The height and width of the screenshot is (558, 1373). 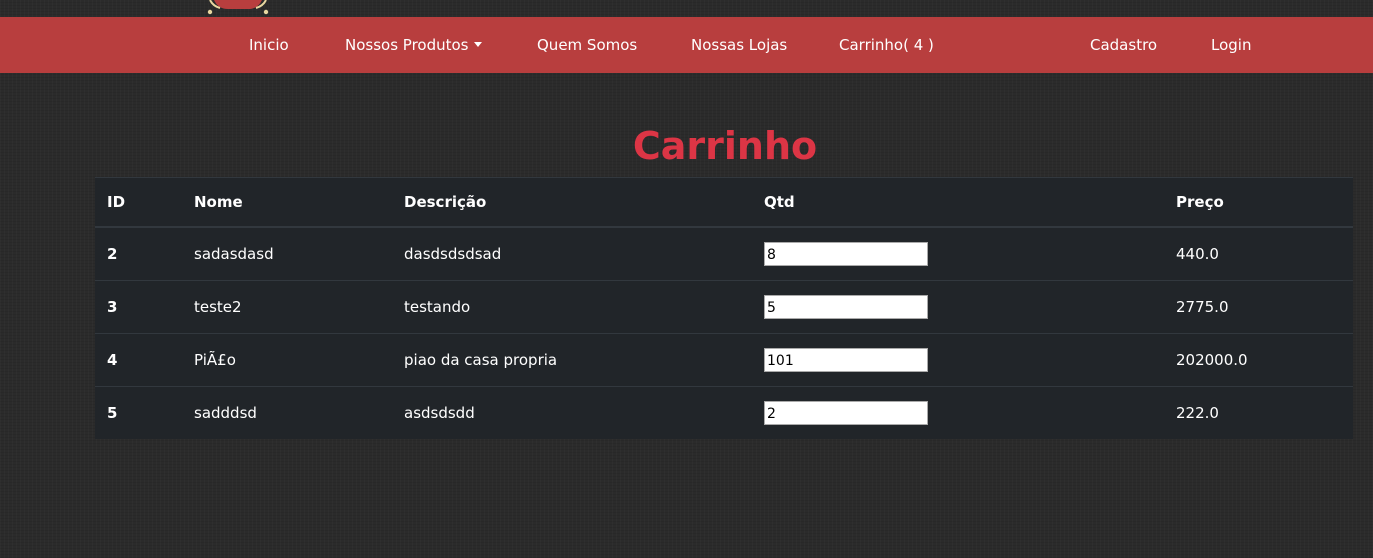 What do you see at coordinates (572, 307) in the screenshot?
I see `cell-description: testando` at bounding box center [572, 307].